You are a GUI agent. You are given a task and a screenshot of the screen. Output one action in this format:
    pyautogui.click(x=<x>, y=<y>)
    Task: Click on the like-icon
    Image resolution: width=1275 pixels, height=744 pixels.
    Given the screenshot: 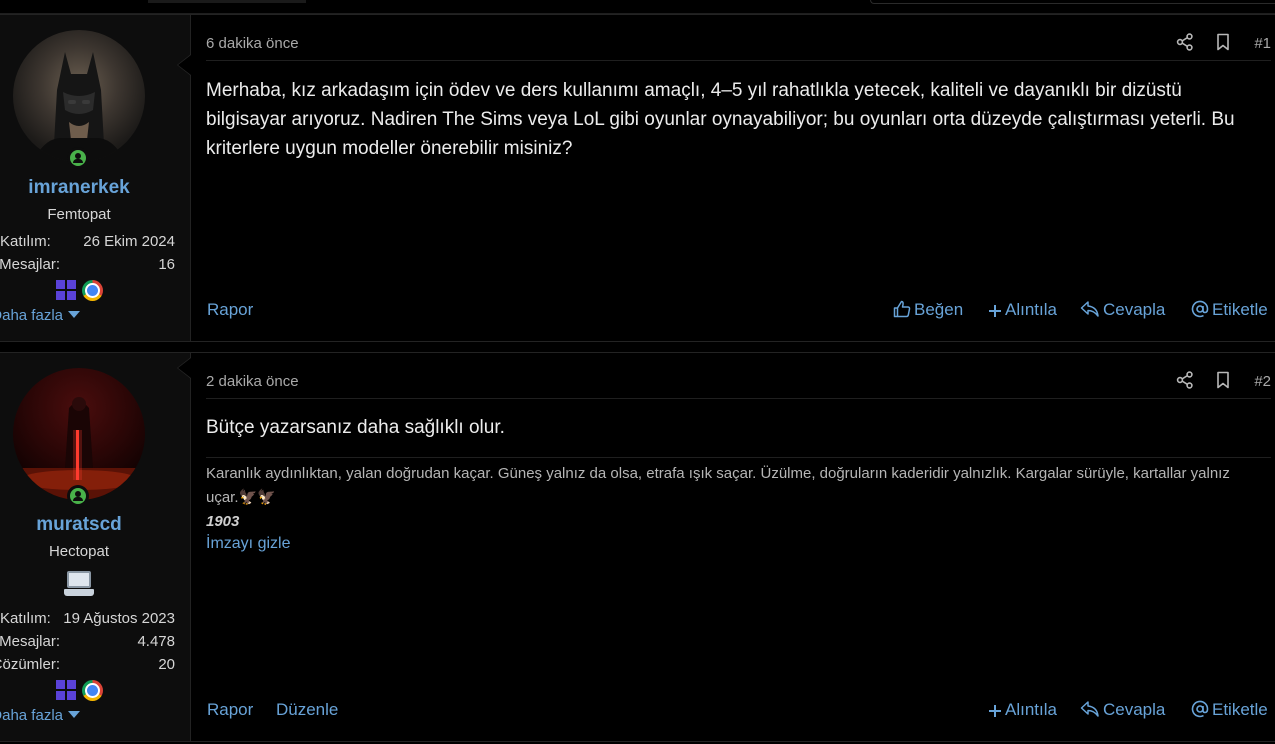 What is the action you would take?
    pyautogui.click(x=902, y=309)
    